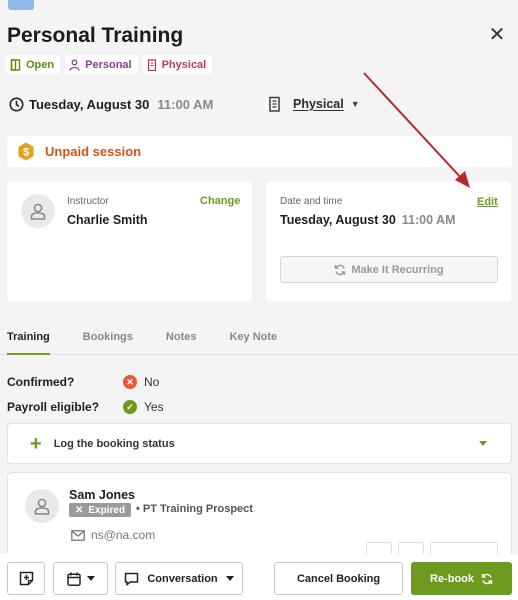  What do you see at coordinates (152, 382) in the screenshot?
I see `confirmed-value-text: No` at bounding box center [152, 382].